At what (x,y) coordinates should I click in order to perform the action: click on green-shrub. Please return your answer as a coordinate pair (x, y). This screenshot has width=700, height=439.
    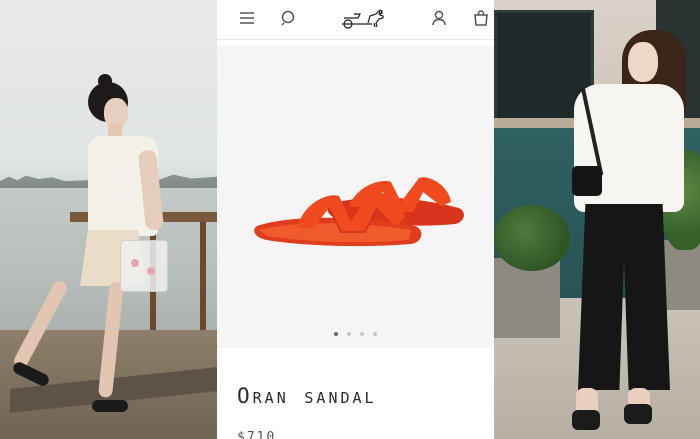
    Looking at the image, I should click on (532, 238).